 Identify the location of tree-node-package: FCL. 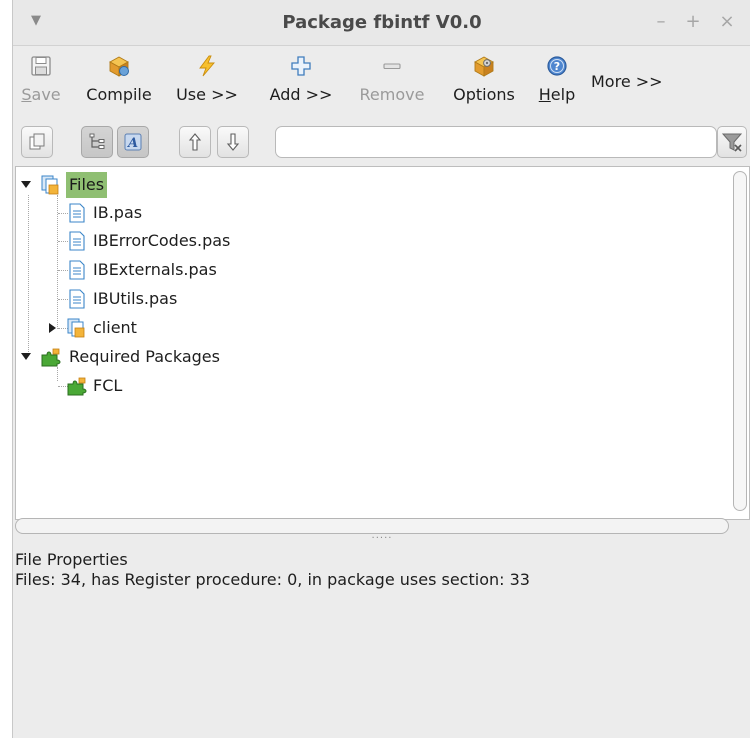
(216, 386).